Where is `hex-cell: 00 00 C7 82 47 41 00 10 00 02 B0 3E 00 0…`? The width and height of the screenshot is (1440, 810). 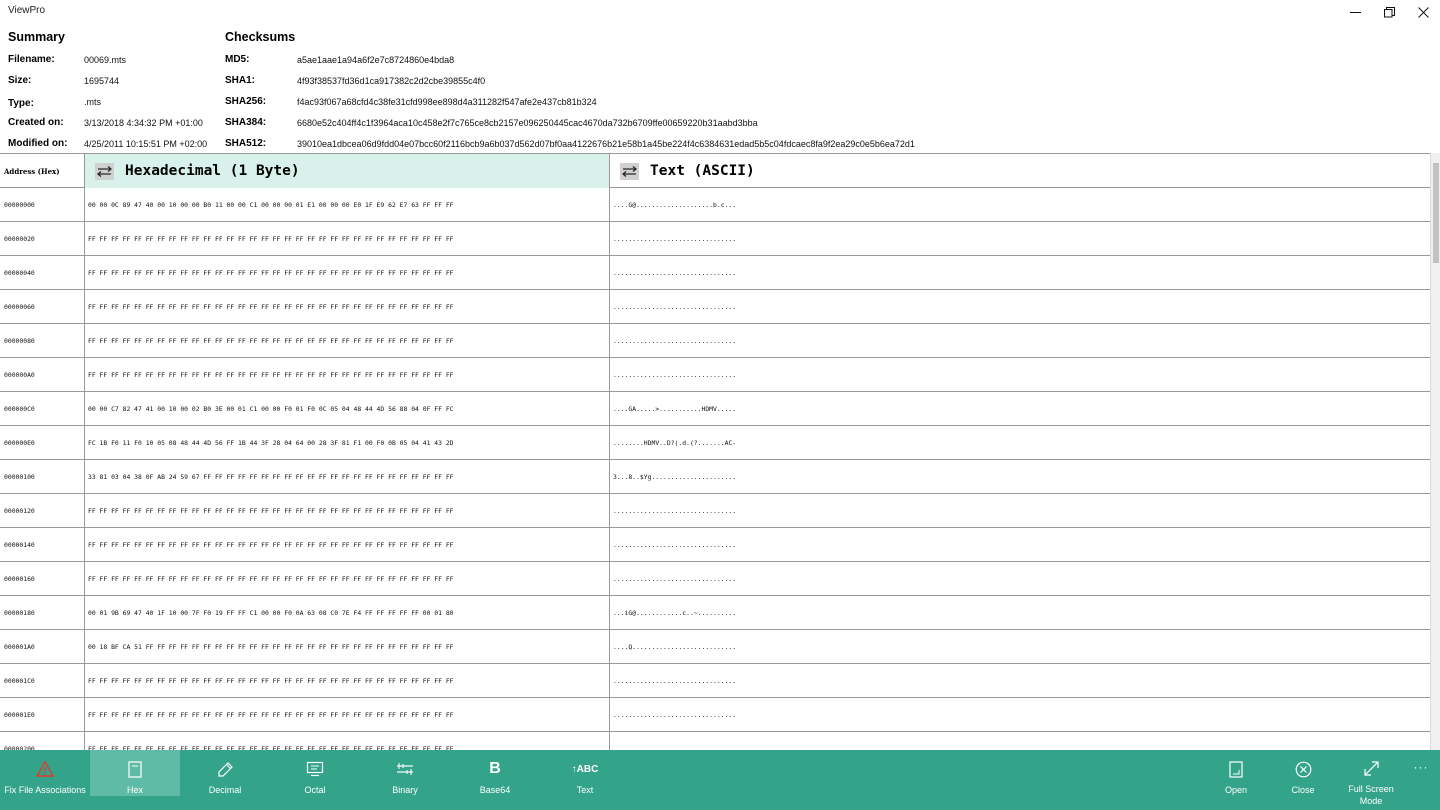 hex-cell: 00 00 C7 82 47 41 00 10 00 02 B0 3E 00 0… is located at coordinates (347, 409).